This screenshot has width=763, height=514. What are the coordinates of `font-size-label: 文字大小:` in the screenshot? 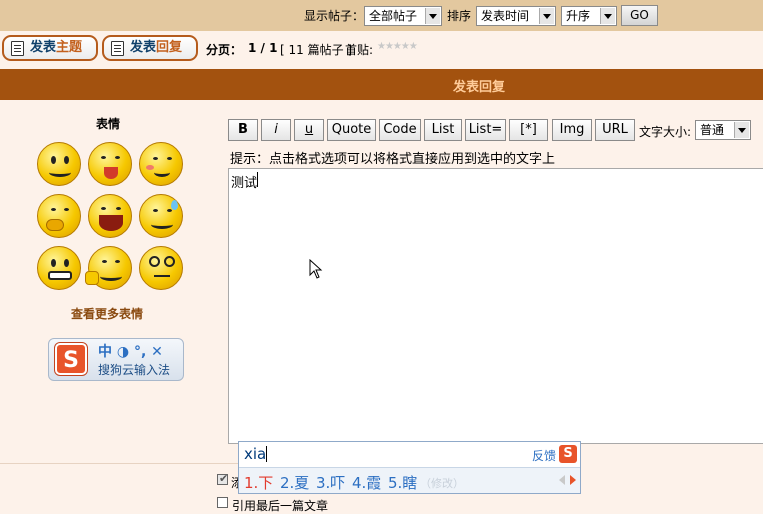 It's located at (665, 132).